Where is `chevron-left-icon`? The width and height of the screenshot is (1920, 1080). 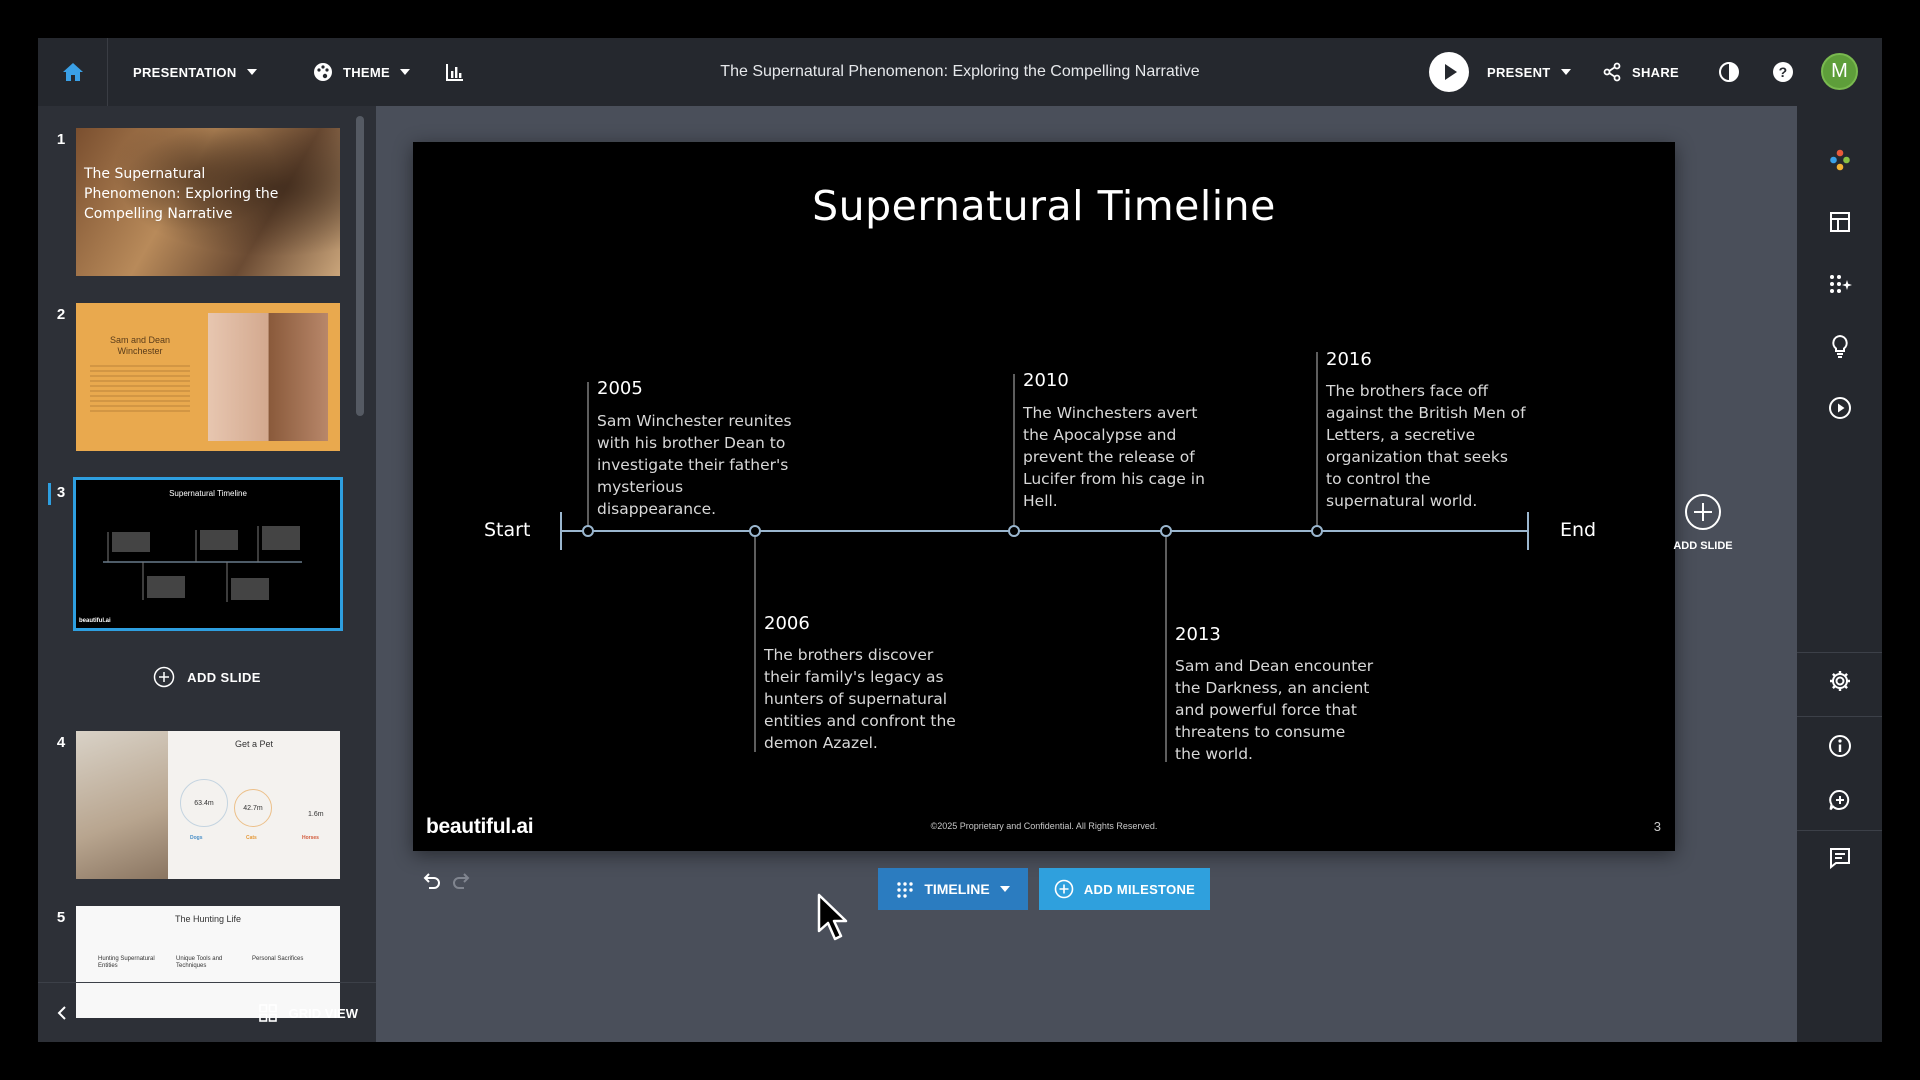
chevron-left-icon is located at coordinates (62, 1013).